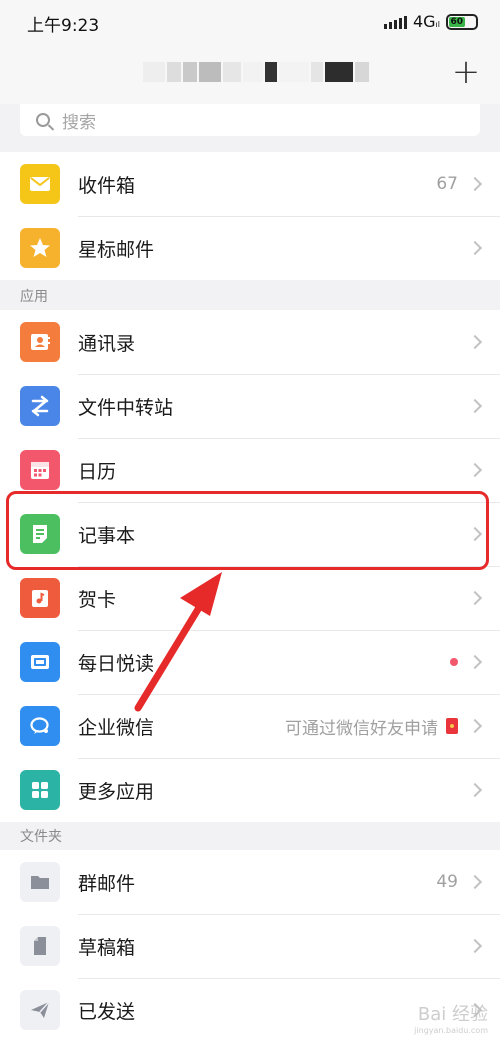 This screenshot has width=500, height=1041. I want to click on list-item-group-mail: 群邮件 49, so click(250, 882).